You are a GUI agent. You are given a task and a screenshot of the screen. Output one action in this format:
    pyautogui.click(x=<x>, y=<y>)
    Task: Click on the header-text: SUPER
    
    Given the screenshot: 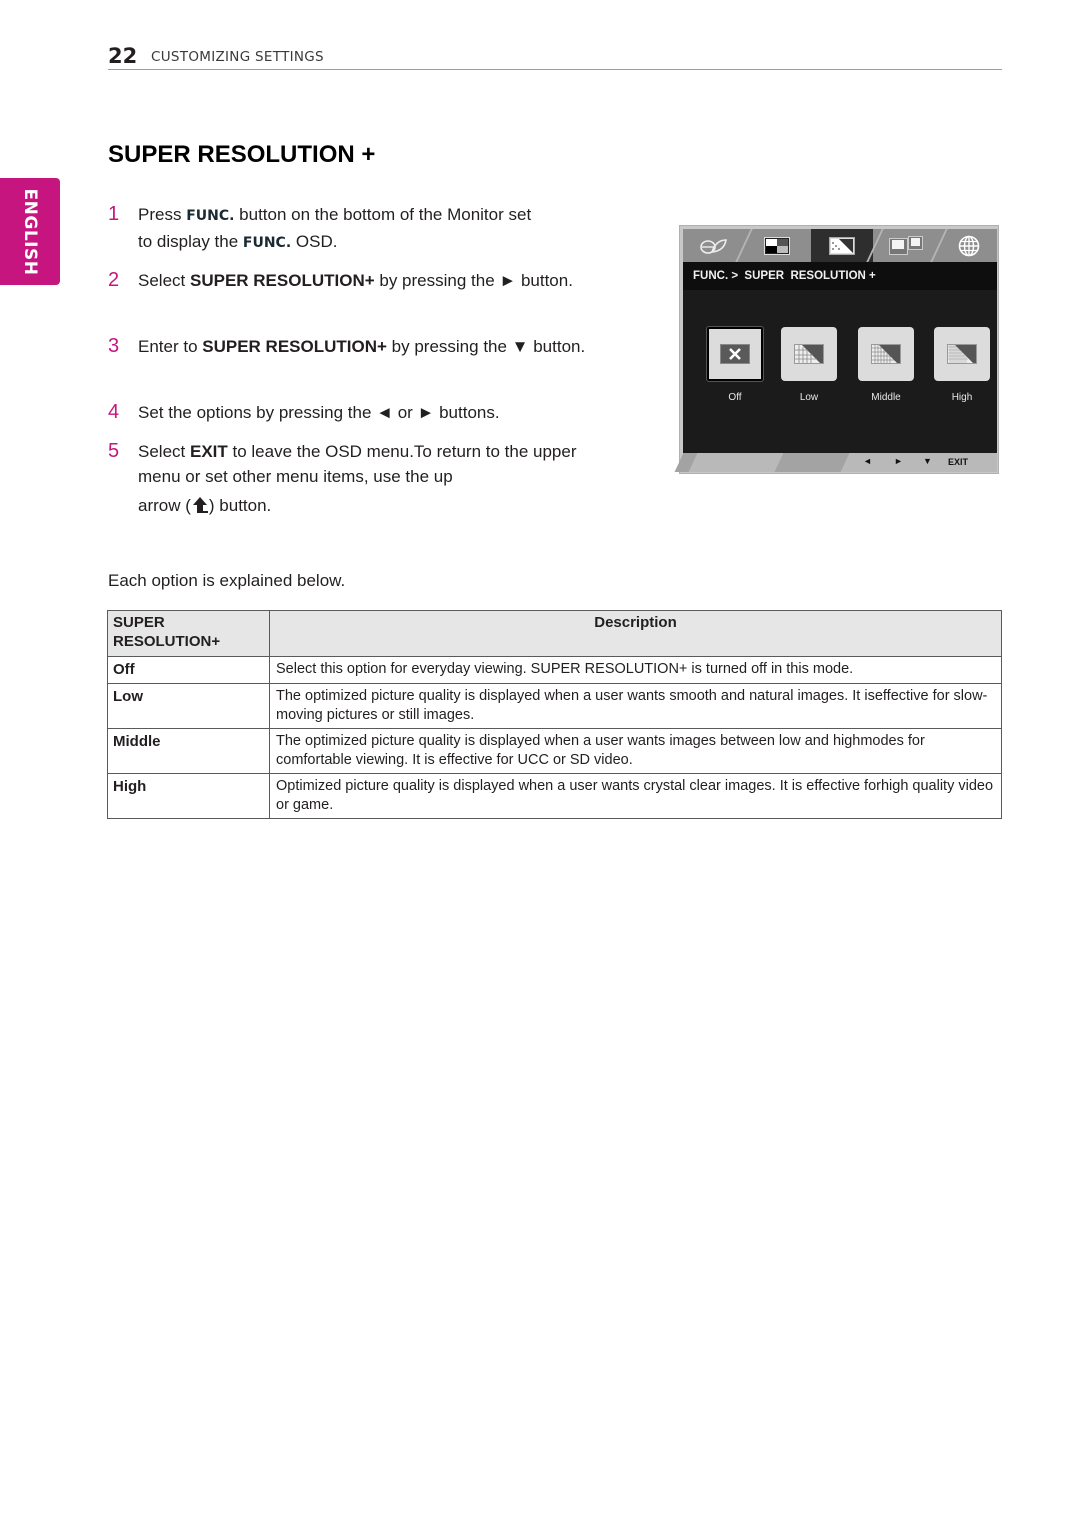 What is the action you would take?
    pyautogui.click(x=139, y=622)
    